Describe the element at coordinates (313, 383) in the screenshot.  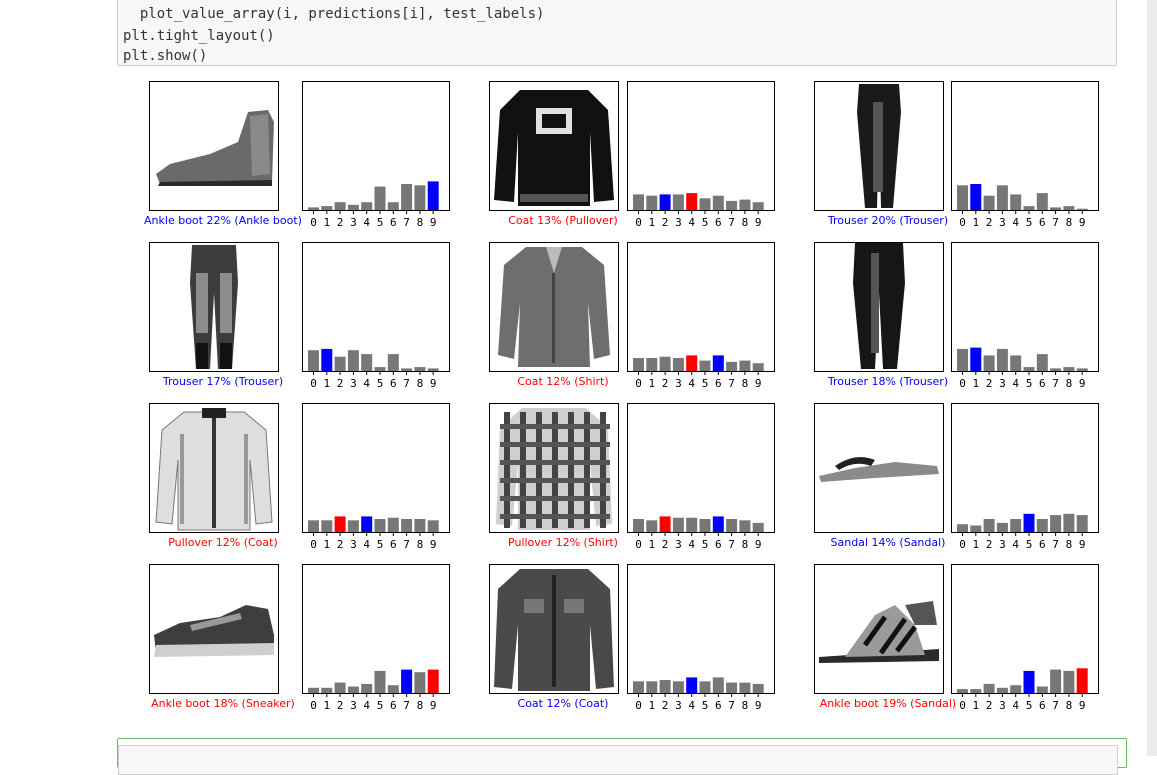
I see `x-tick-label: 0` at that location.